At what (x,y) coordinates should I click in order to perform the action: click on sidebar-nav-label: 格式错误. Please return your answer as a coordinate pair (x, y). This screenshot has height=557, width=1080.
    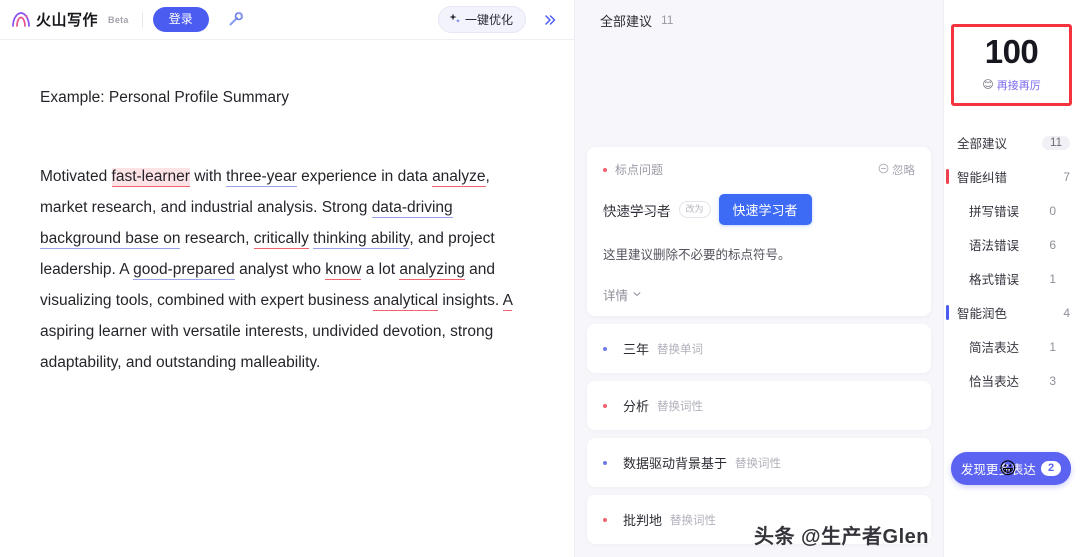
    Looking at the image, I should click on (994, 280).